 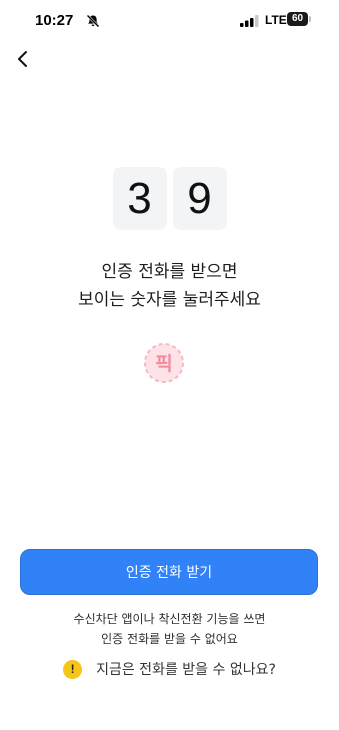 What do you see at coordinates (199, 198) in the screenshot?
I see `digit-box: 9` at bounding box center [199, 198].